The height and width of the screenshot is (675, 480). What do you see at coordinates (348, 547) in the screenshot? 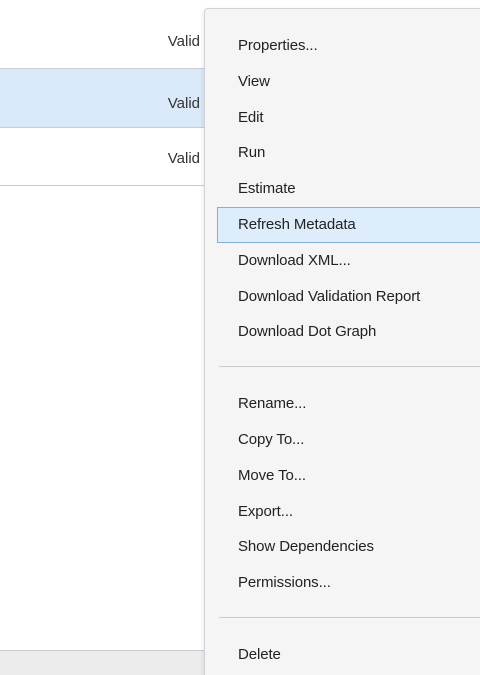
I see `menu-item-show-dependencies: Show Dependencies` at bounding box center [348, 547].